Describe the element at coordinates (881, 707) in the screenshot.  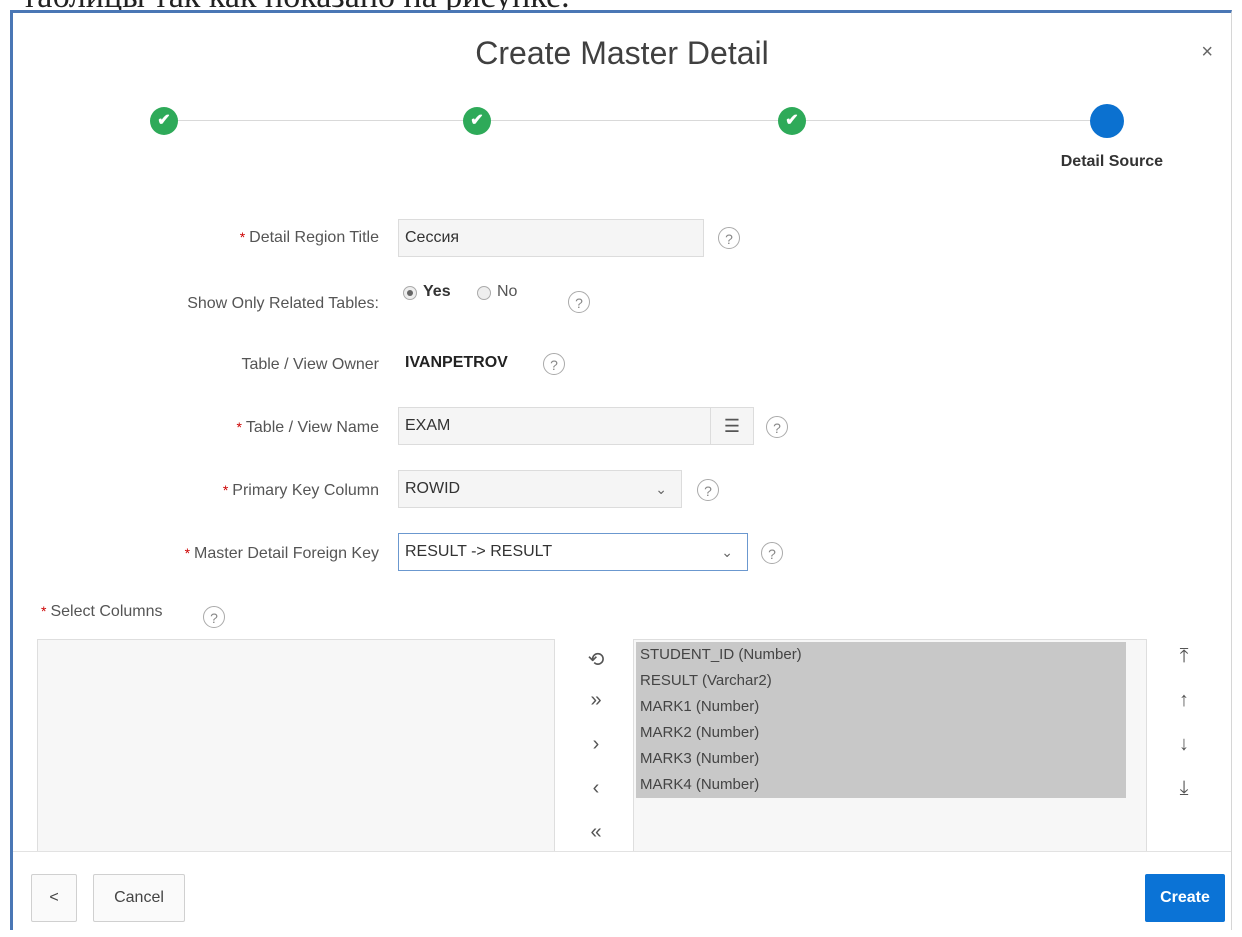
I see `list-item: MARK1 (Number)` at that location.